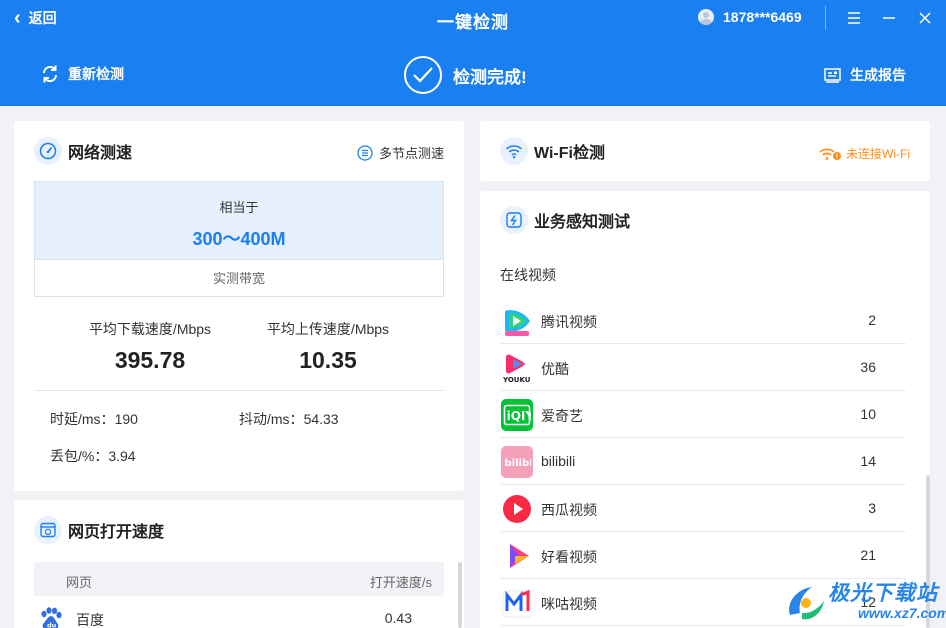 Image resolution: width=946 pixels, height=628 pixels. Describe the element at coordinates (400, 582) in the screenshot. I see `column-header-speed: 打开速度/s` at that location.